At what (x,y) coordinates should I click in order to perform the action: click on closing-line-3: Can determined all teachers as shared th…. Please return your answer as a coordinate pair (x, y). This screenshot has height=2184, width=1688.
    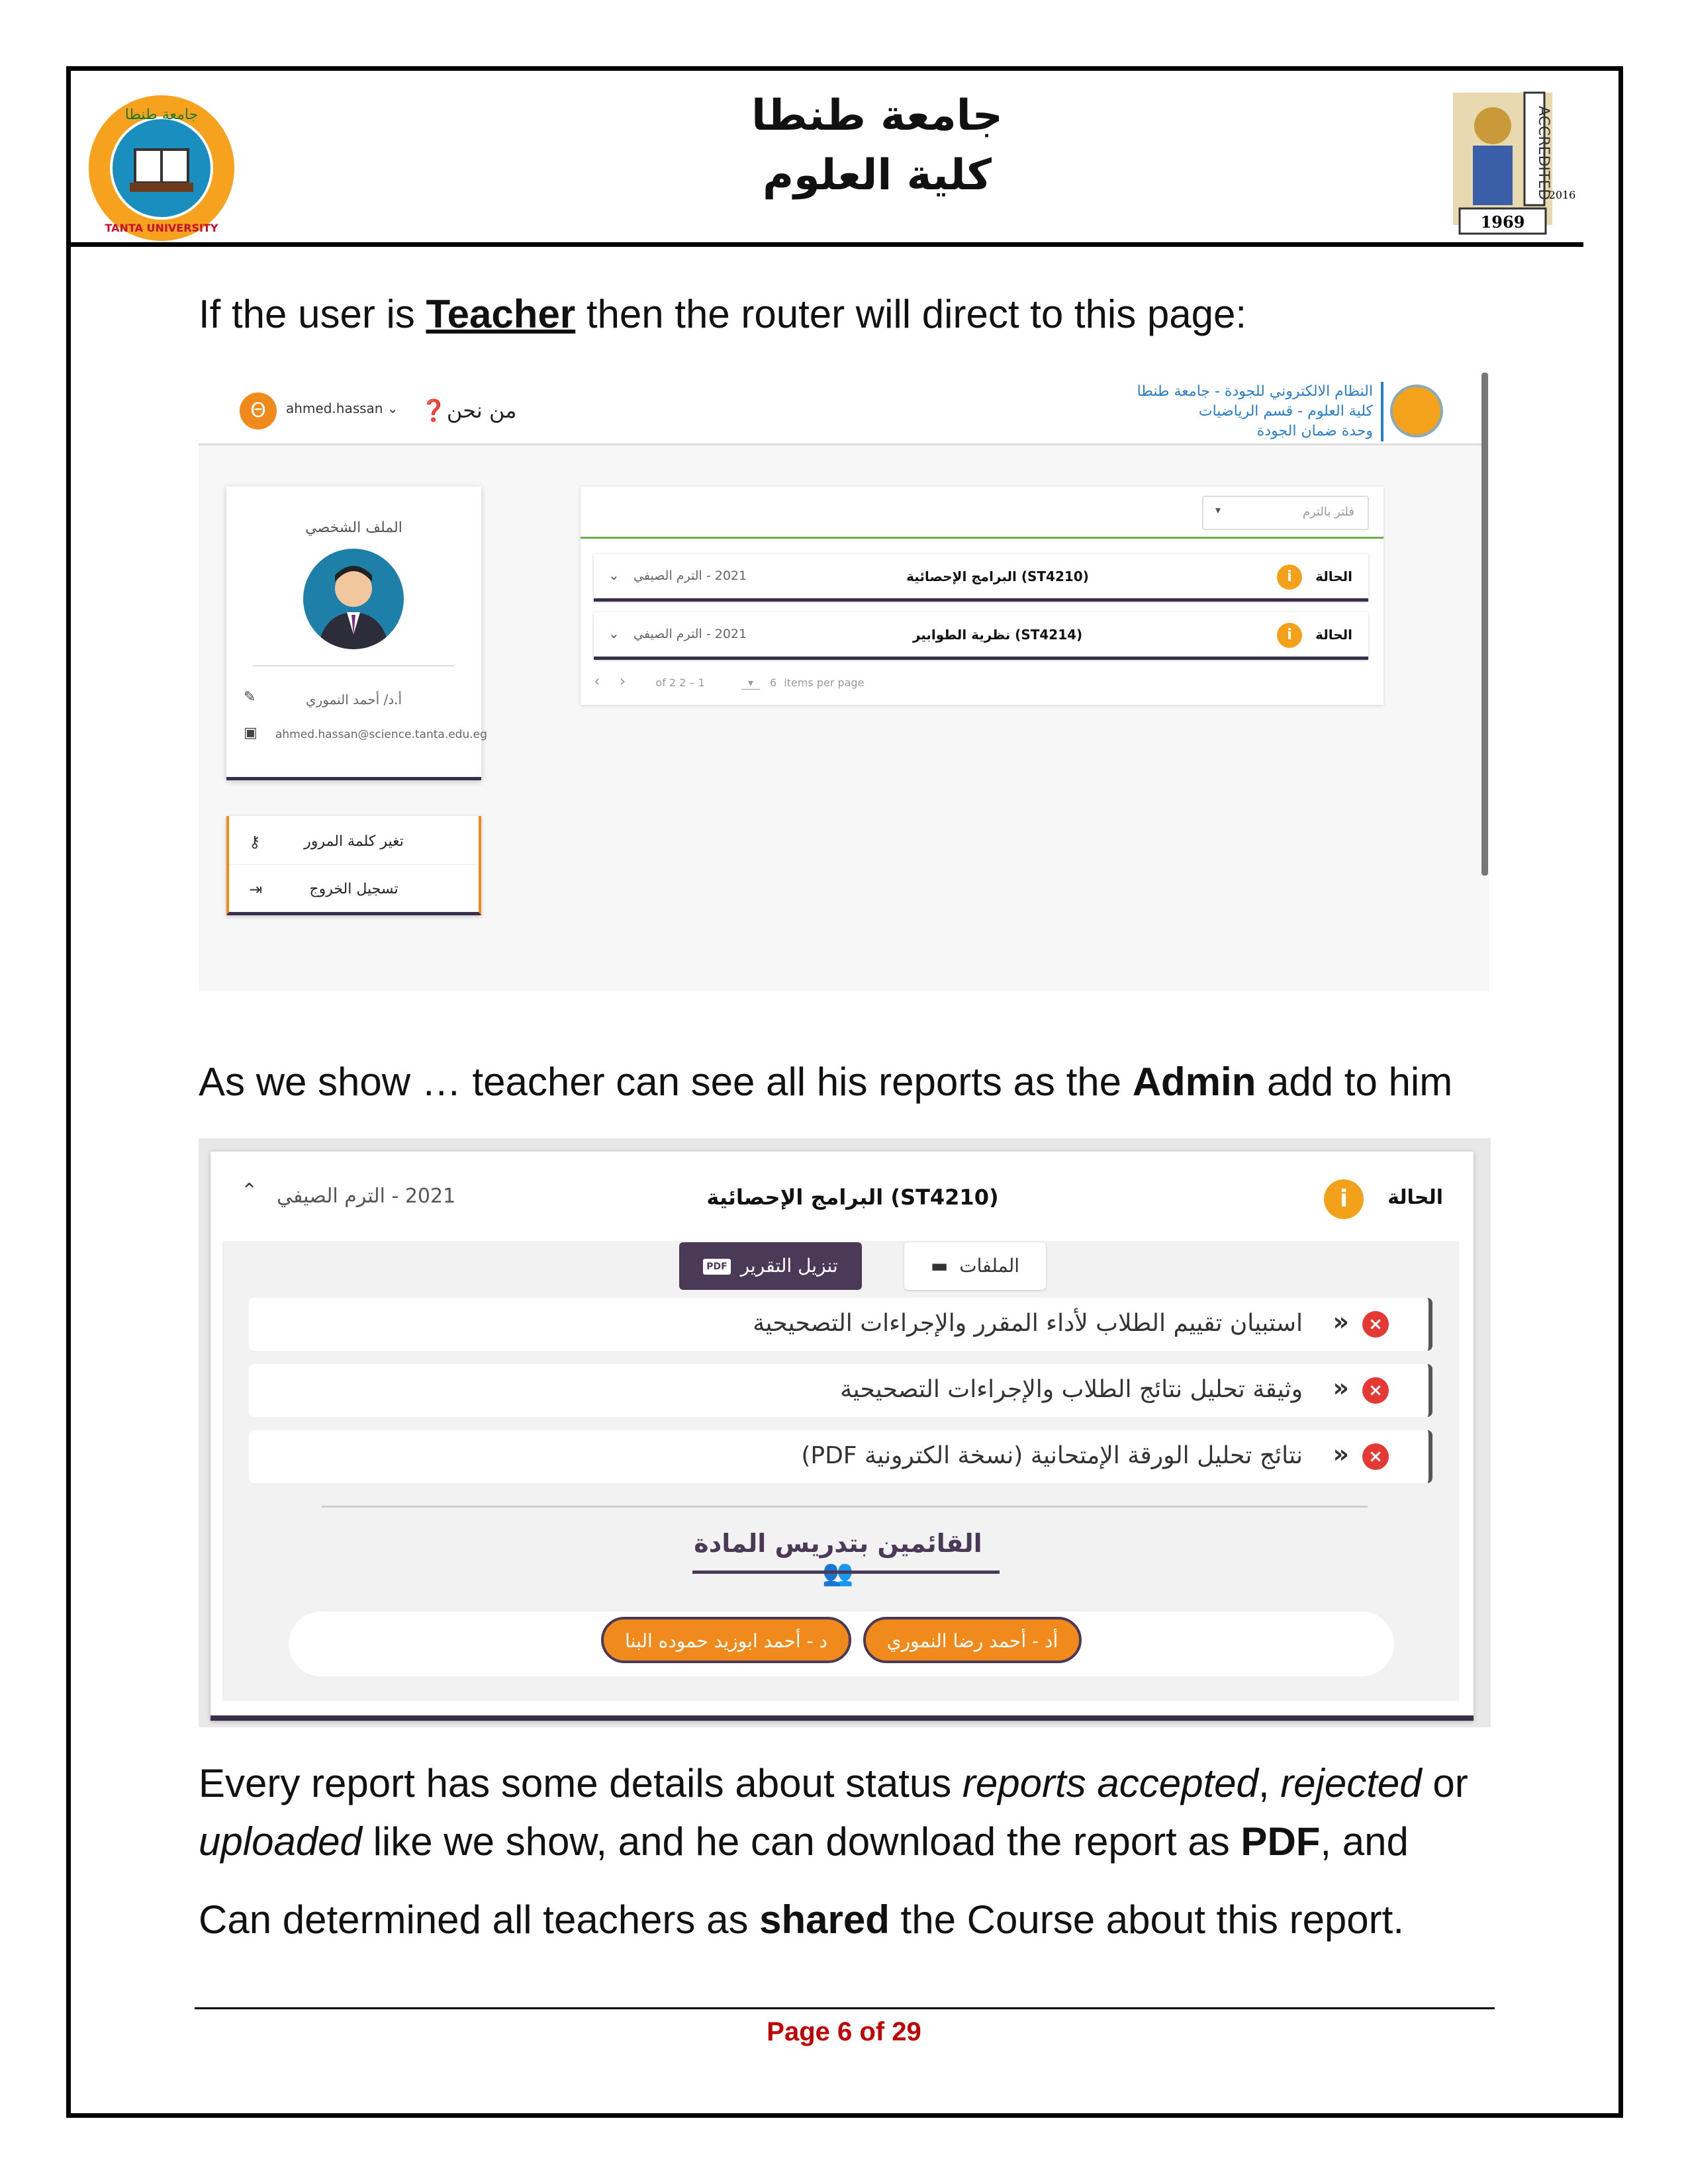
    Looking at the image, I should click on (801, 1920).